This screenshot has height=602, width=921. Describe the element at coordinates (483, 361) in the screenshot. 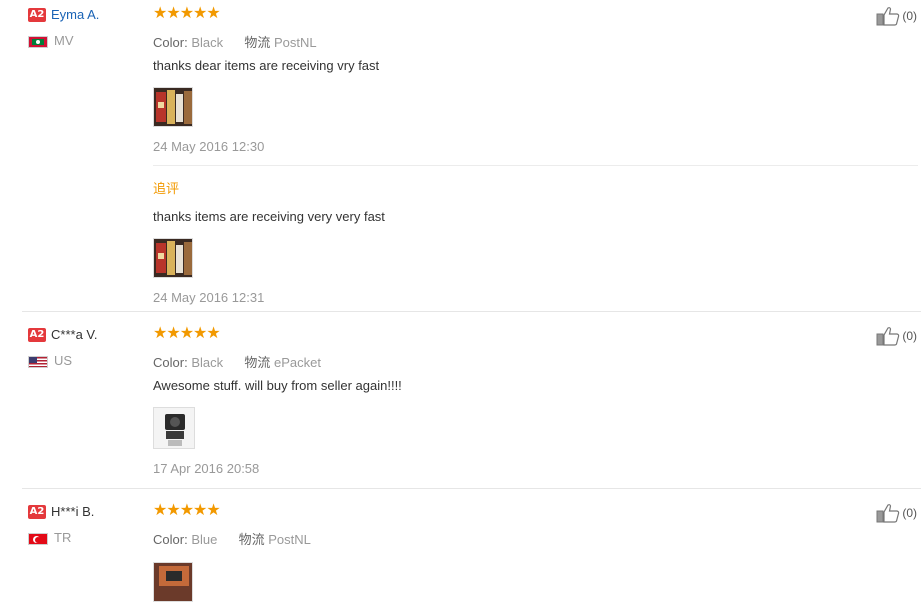

I see `order-info: Color: Black 物流 ePacket` at that location.